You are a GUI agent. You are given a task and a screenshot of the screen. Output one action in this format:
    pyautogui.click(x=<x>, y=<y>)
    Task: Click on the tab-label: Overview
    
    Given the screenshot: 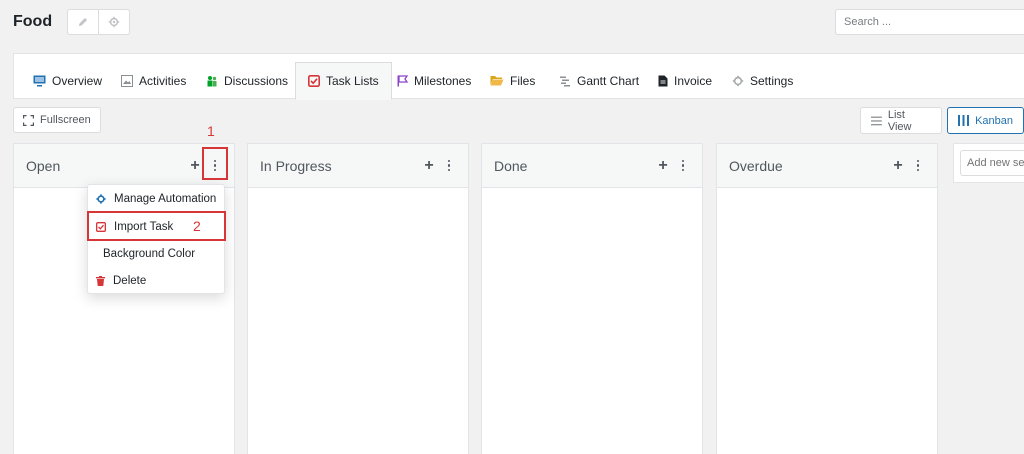 What is the action you would take?
    pyautogui.click(x=77, y=80)
    